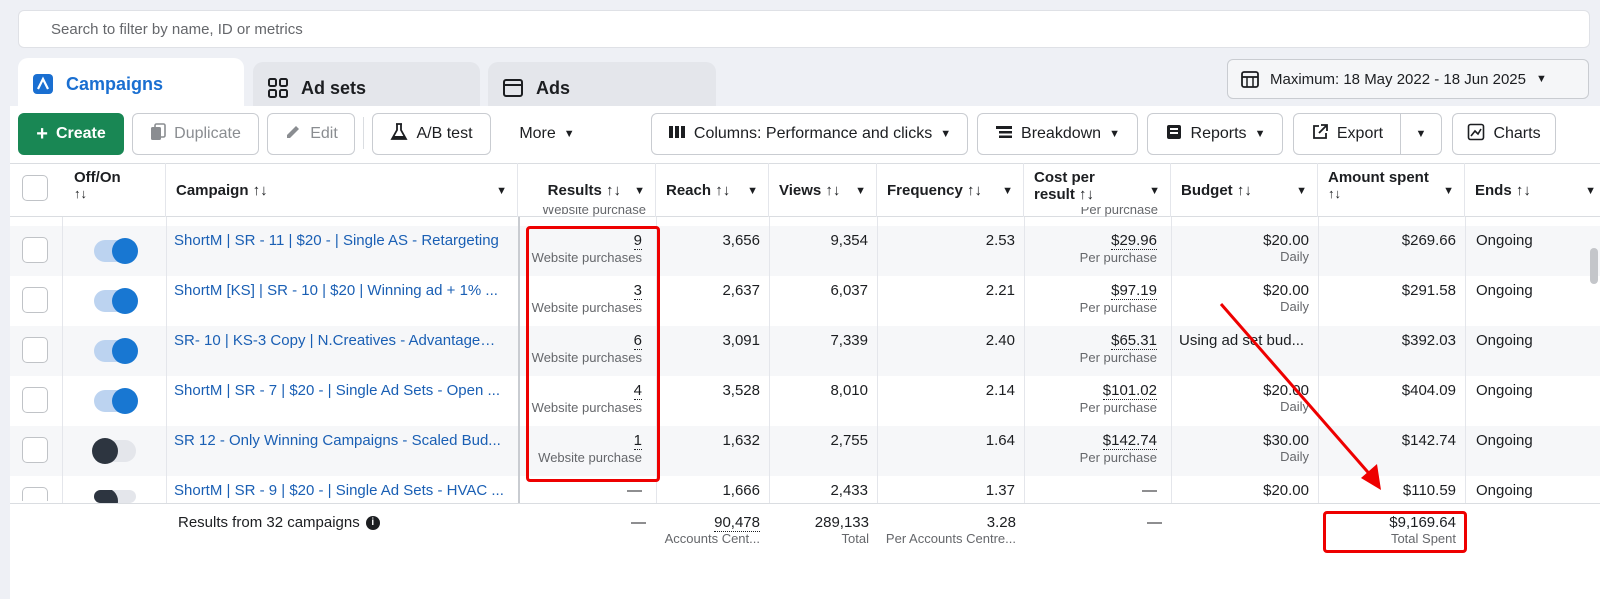 The height and width of the screenshot is (599, 1600). What do you see at coordinates (311, 134) in the screenshot?
I see `edit-button: Edit` at bounding box center [311, 134].